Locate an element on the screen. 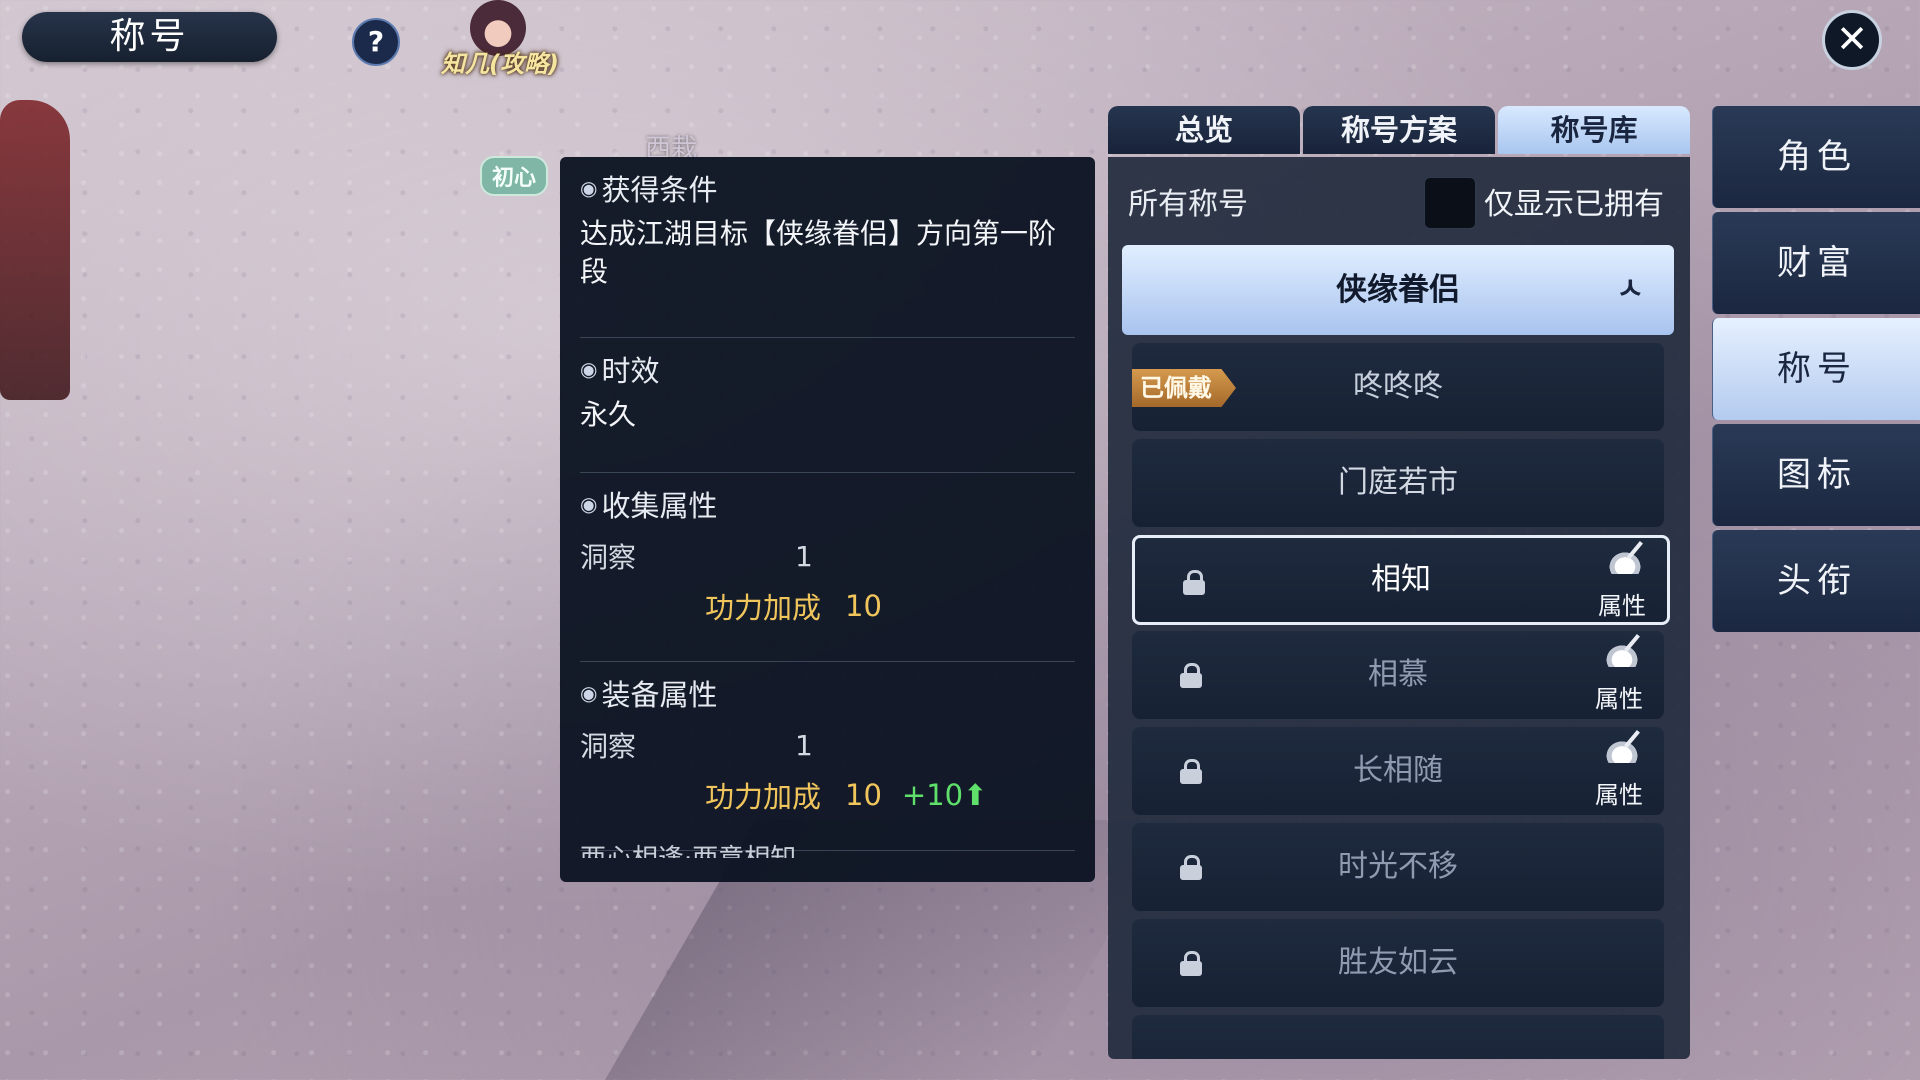 The height and width of the screenshot is (1080, 1920). side-tab-title: 称号 is located at coordinates (1816, 369).